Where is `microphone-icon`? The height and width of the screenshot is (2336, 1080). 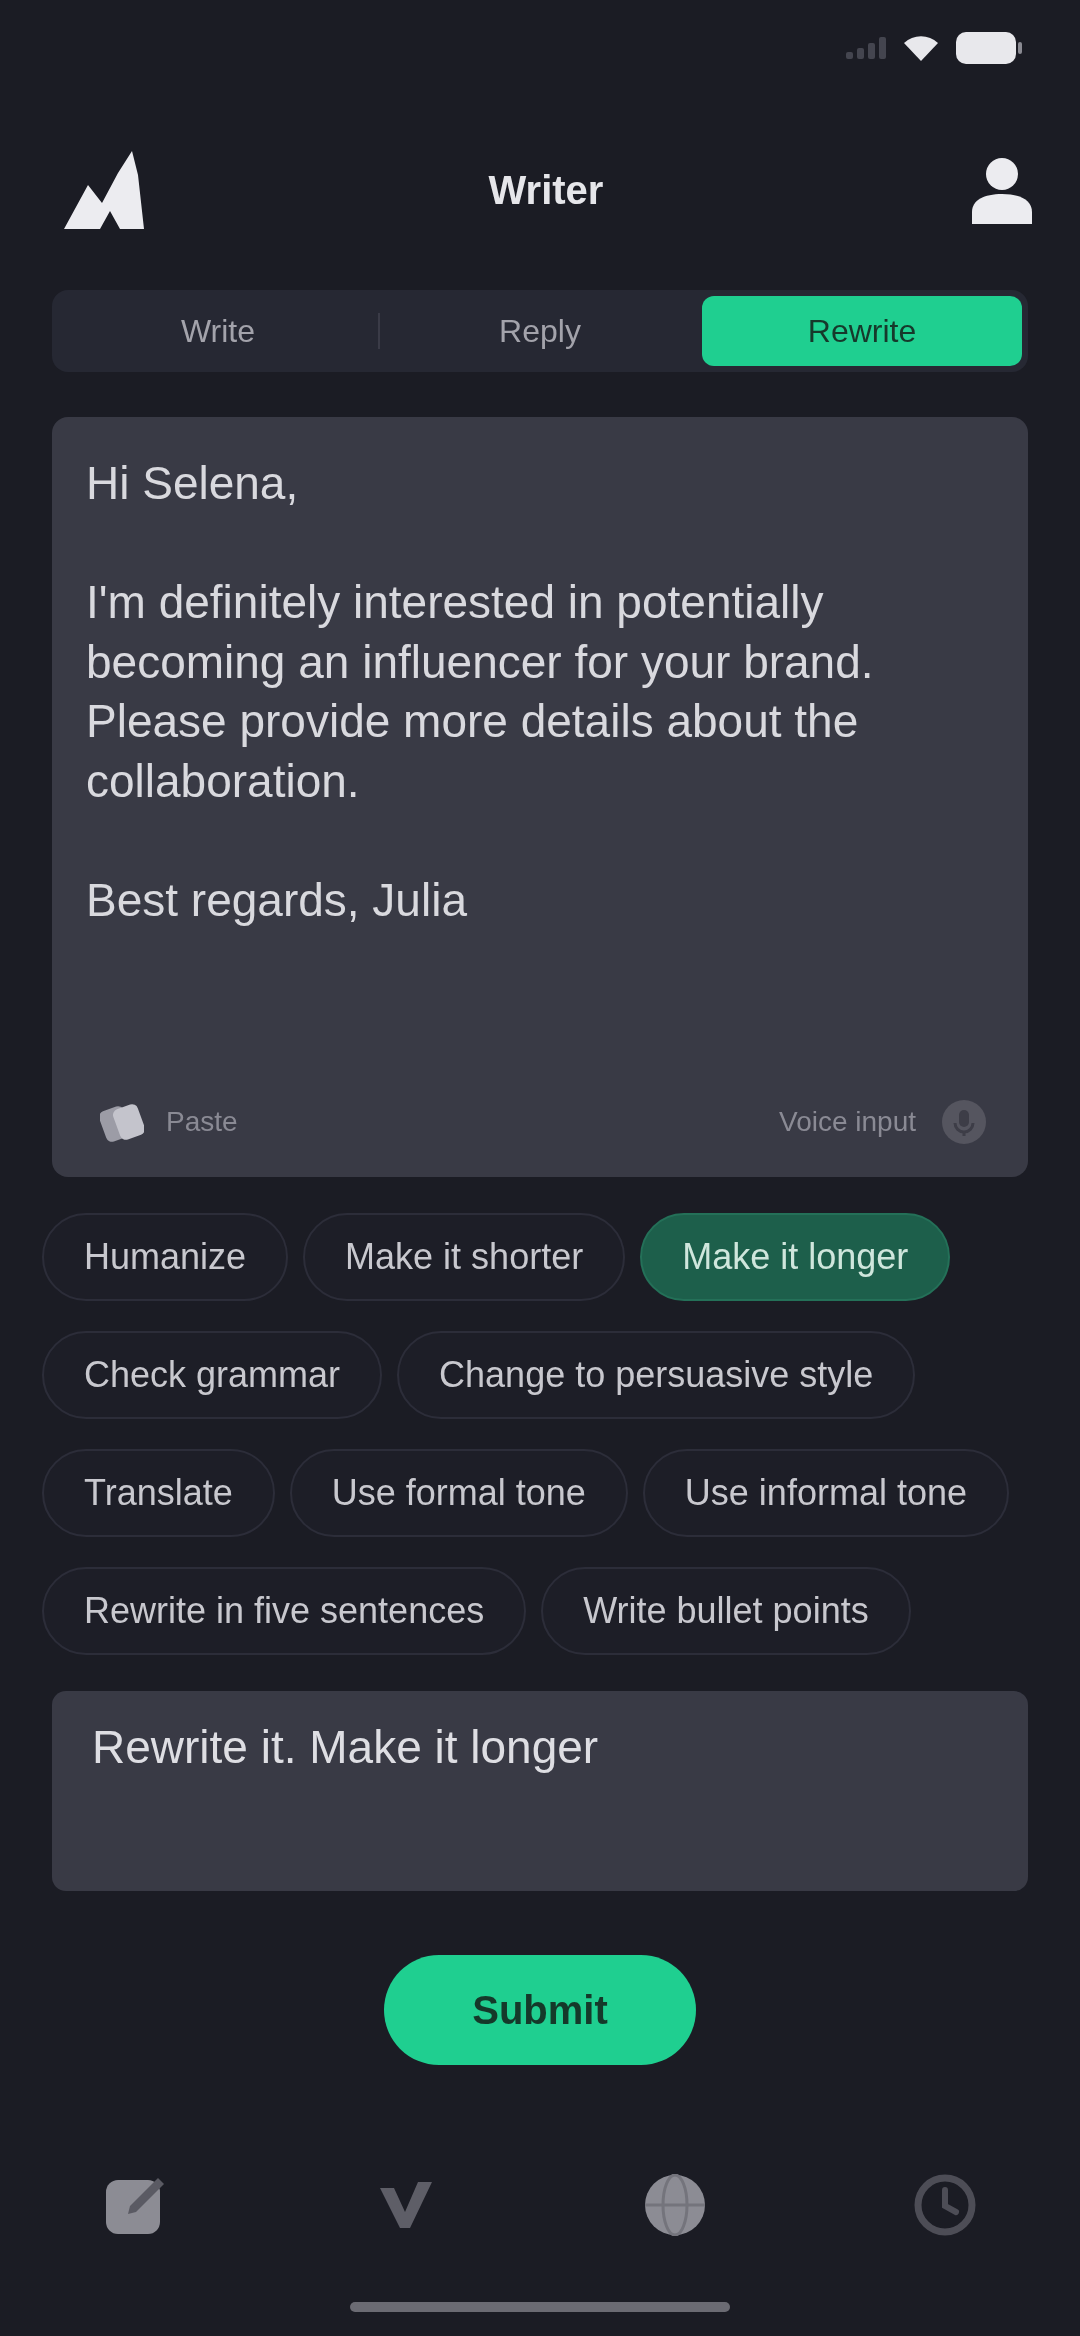
microphone-icon is located at coordinates (964, 1122).